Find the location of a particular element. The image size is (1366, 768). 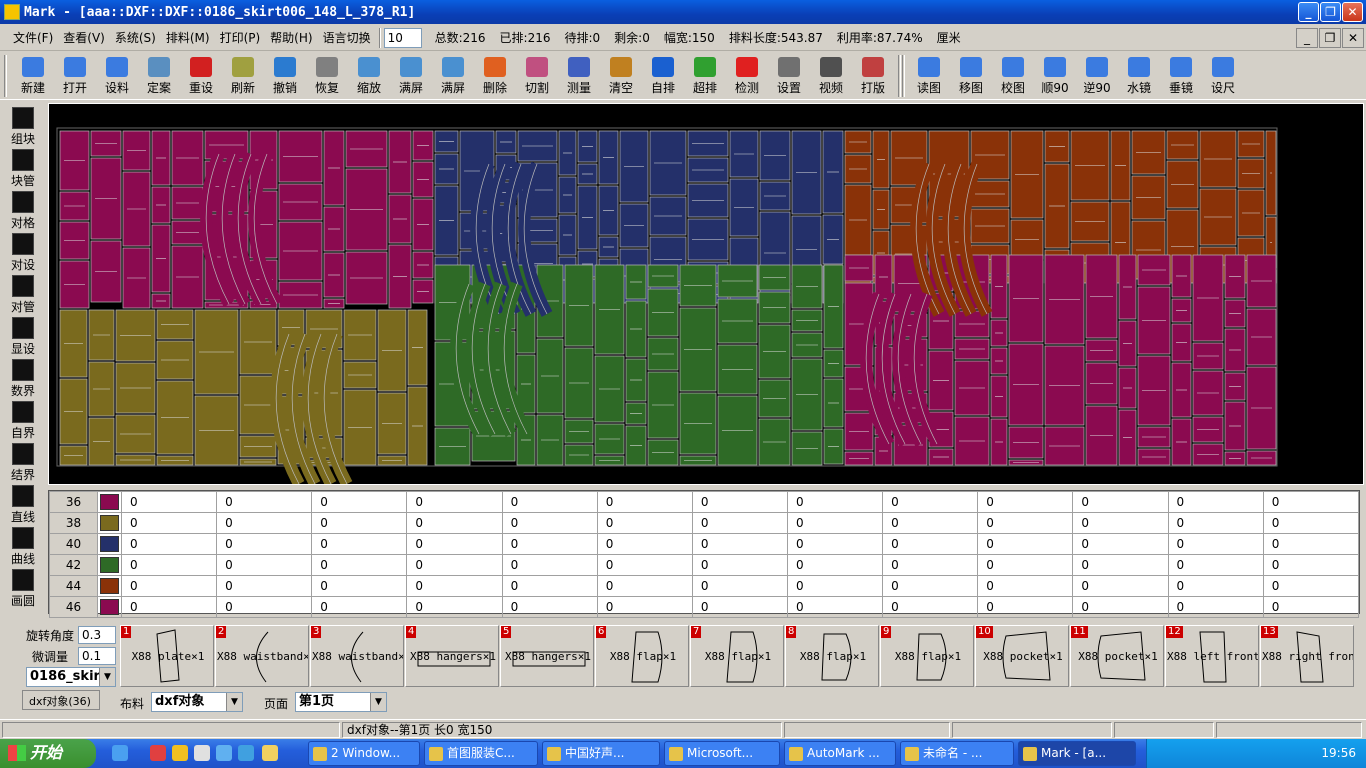

folder-icon is located at coordinates (270, 753).